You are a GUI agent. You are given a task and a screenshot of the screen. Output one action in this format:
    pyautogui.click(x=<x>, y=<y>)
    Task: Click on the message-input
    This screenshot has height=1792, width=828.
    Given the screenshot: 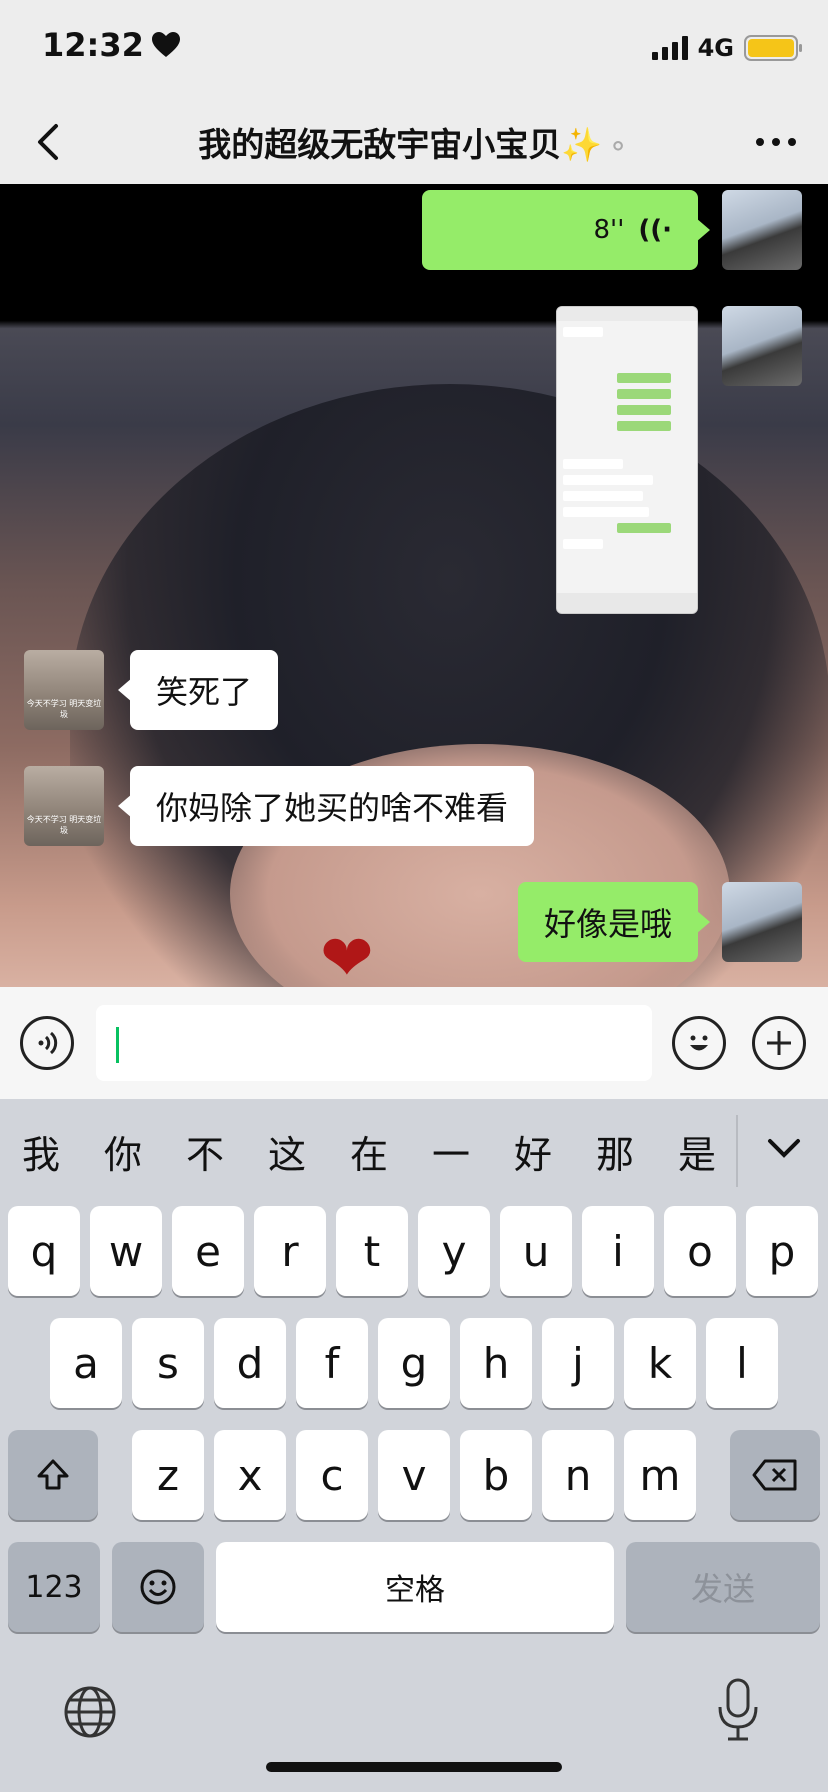 What is the action you would take?
    pyautogui.click(x=374, y=1043)
    